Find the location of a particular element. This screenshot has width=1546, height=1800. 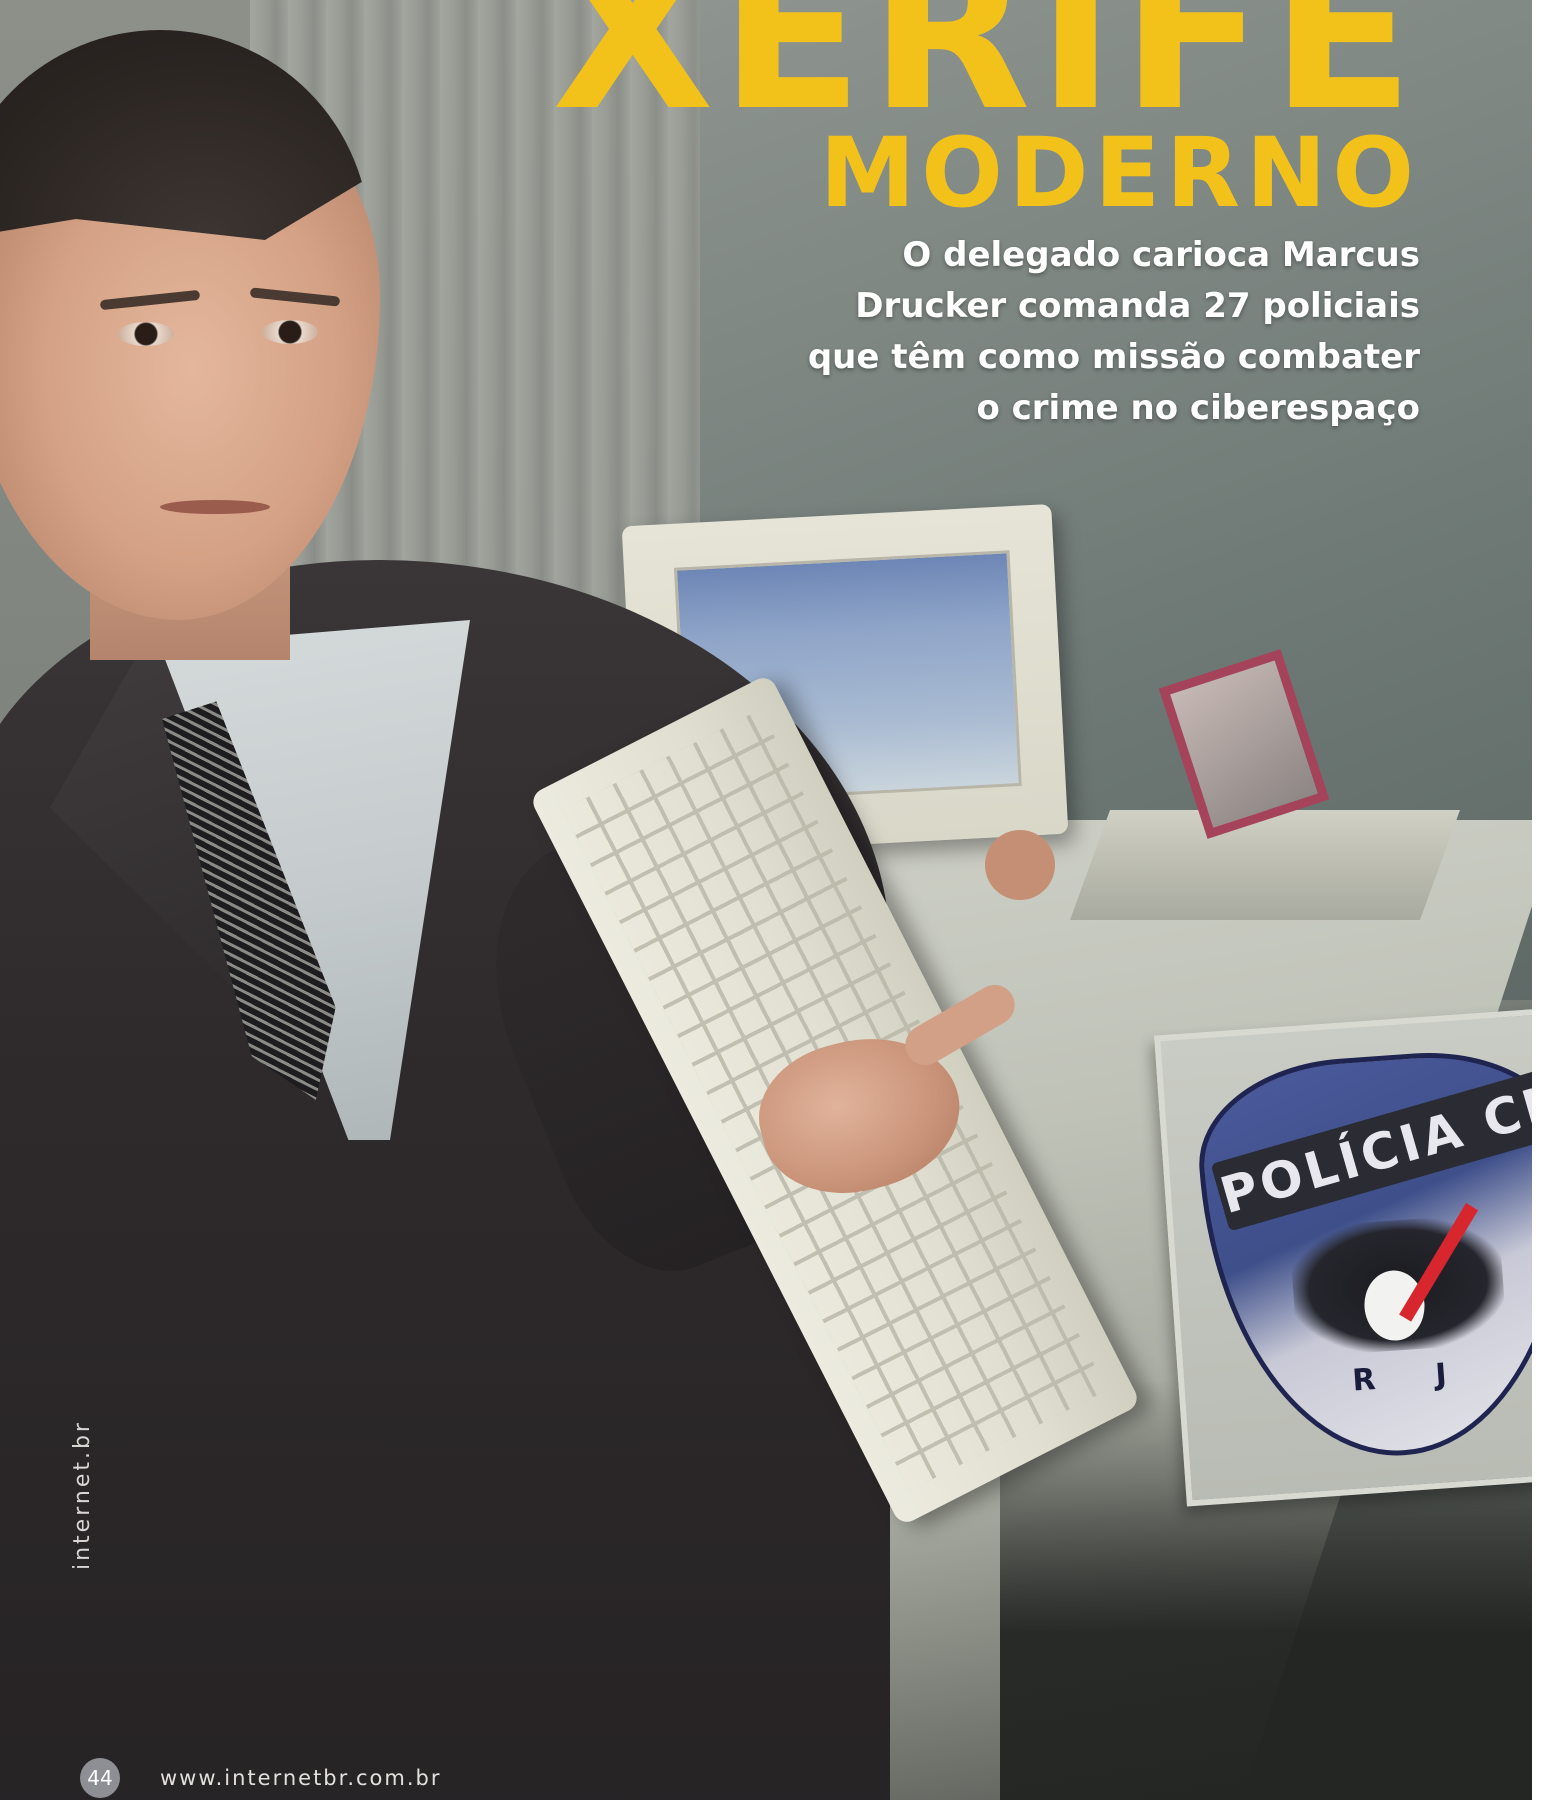

badge-banner-text: POLÍCIA CI is located at coordinates (1378, 1151).